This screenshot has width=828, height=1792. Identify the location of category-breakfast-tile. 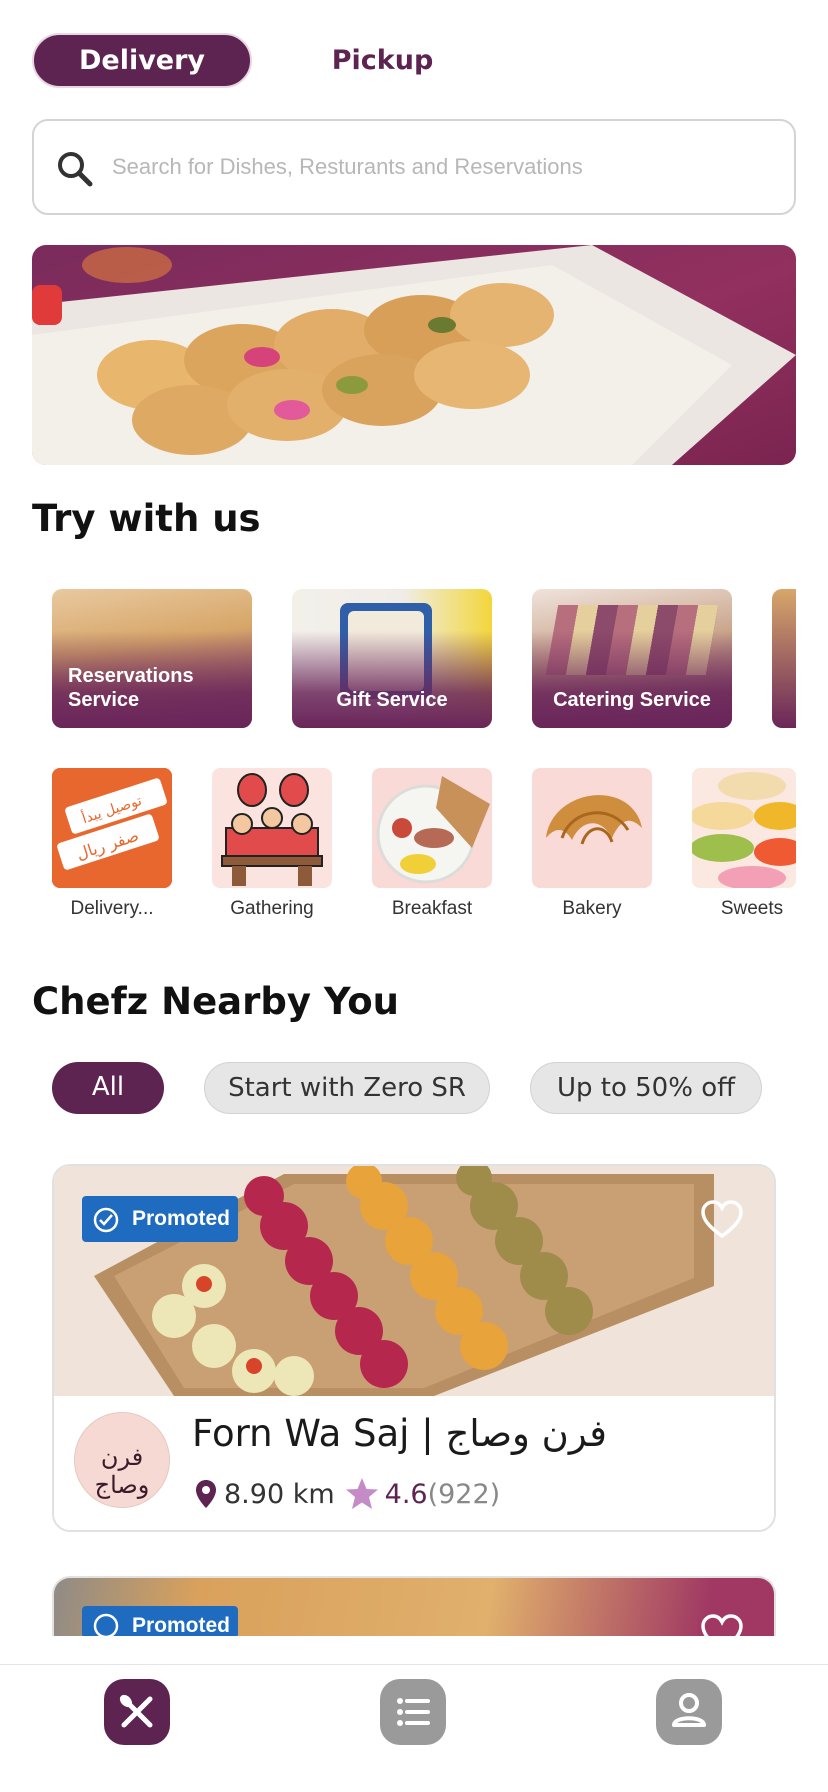
(432, 828).